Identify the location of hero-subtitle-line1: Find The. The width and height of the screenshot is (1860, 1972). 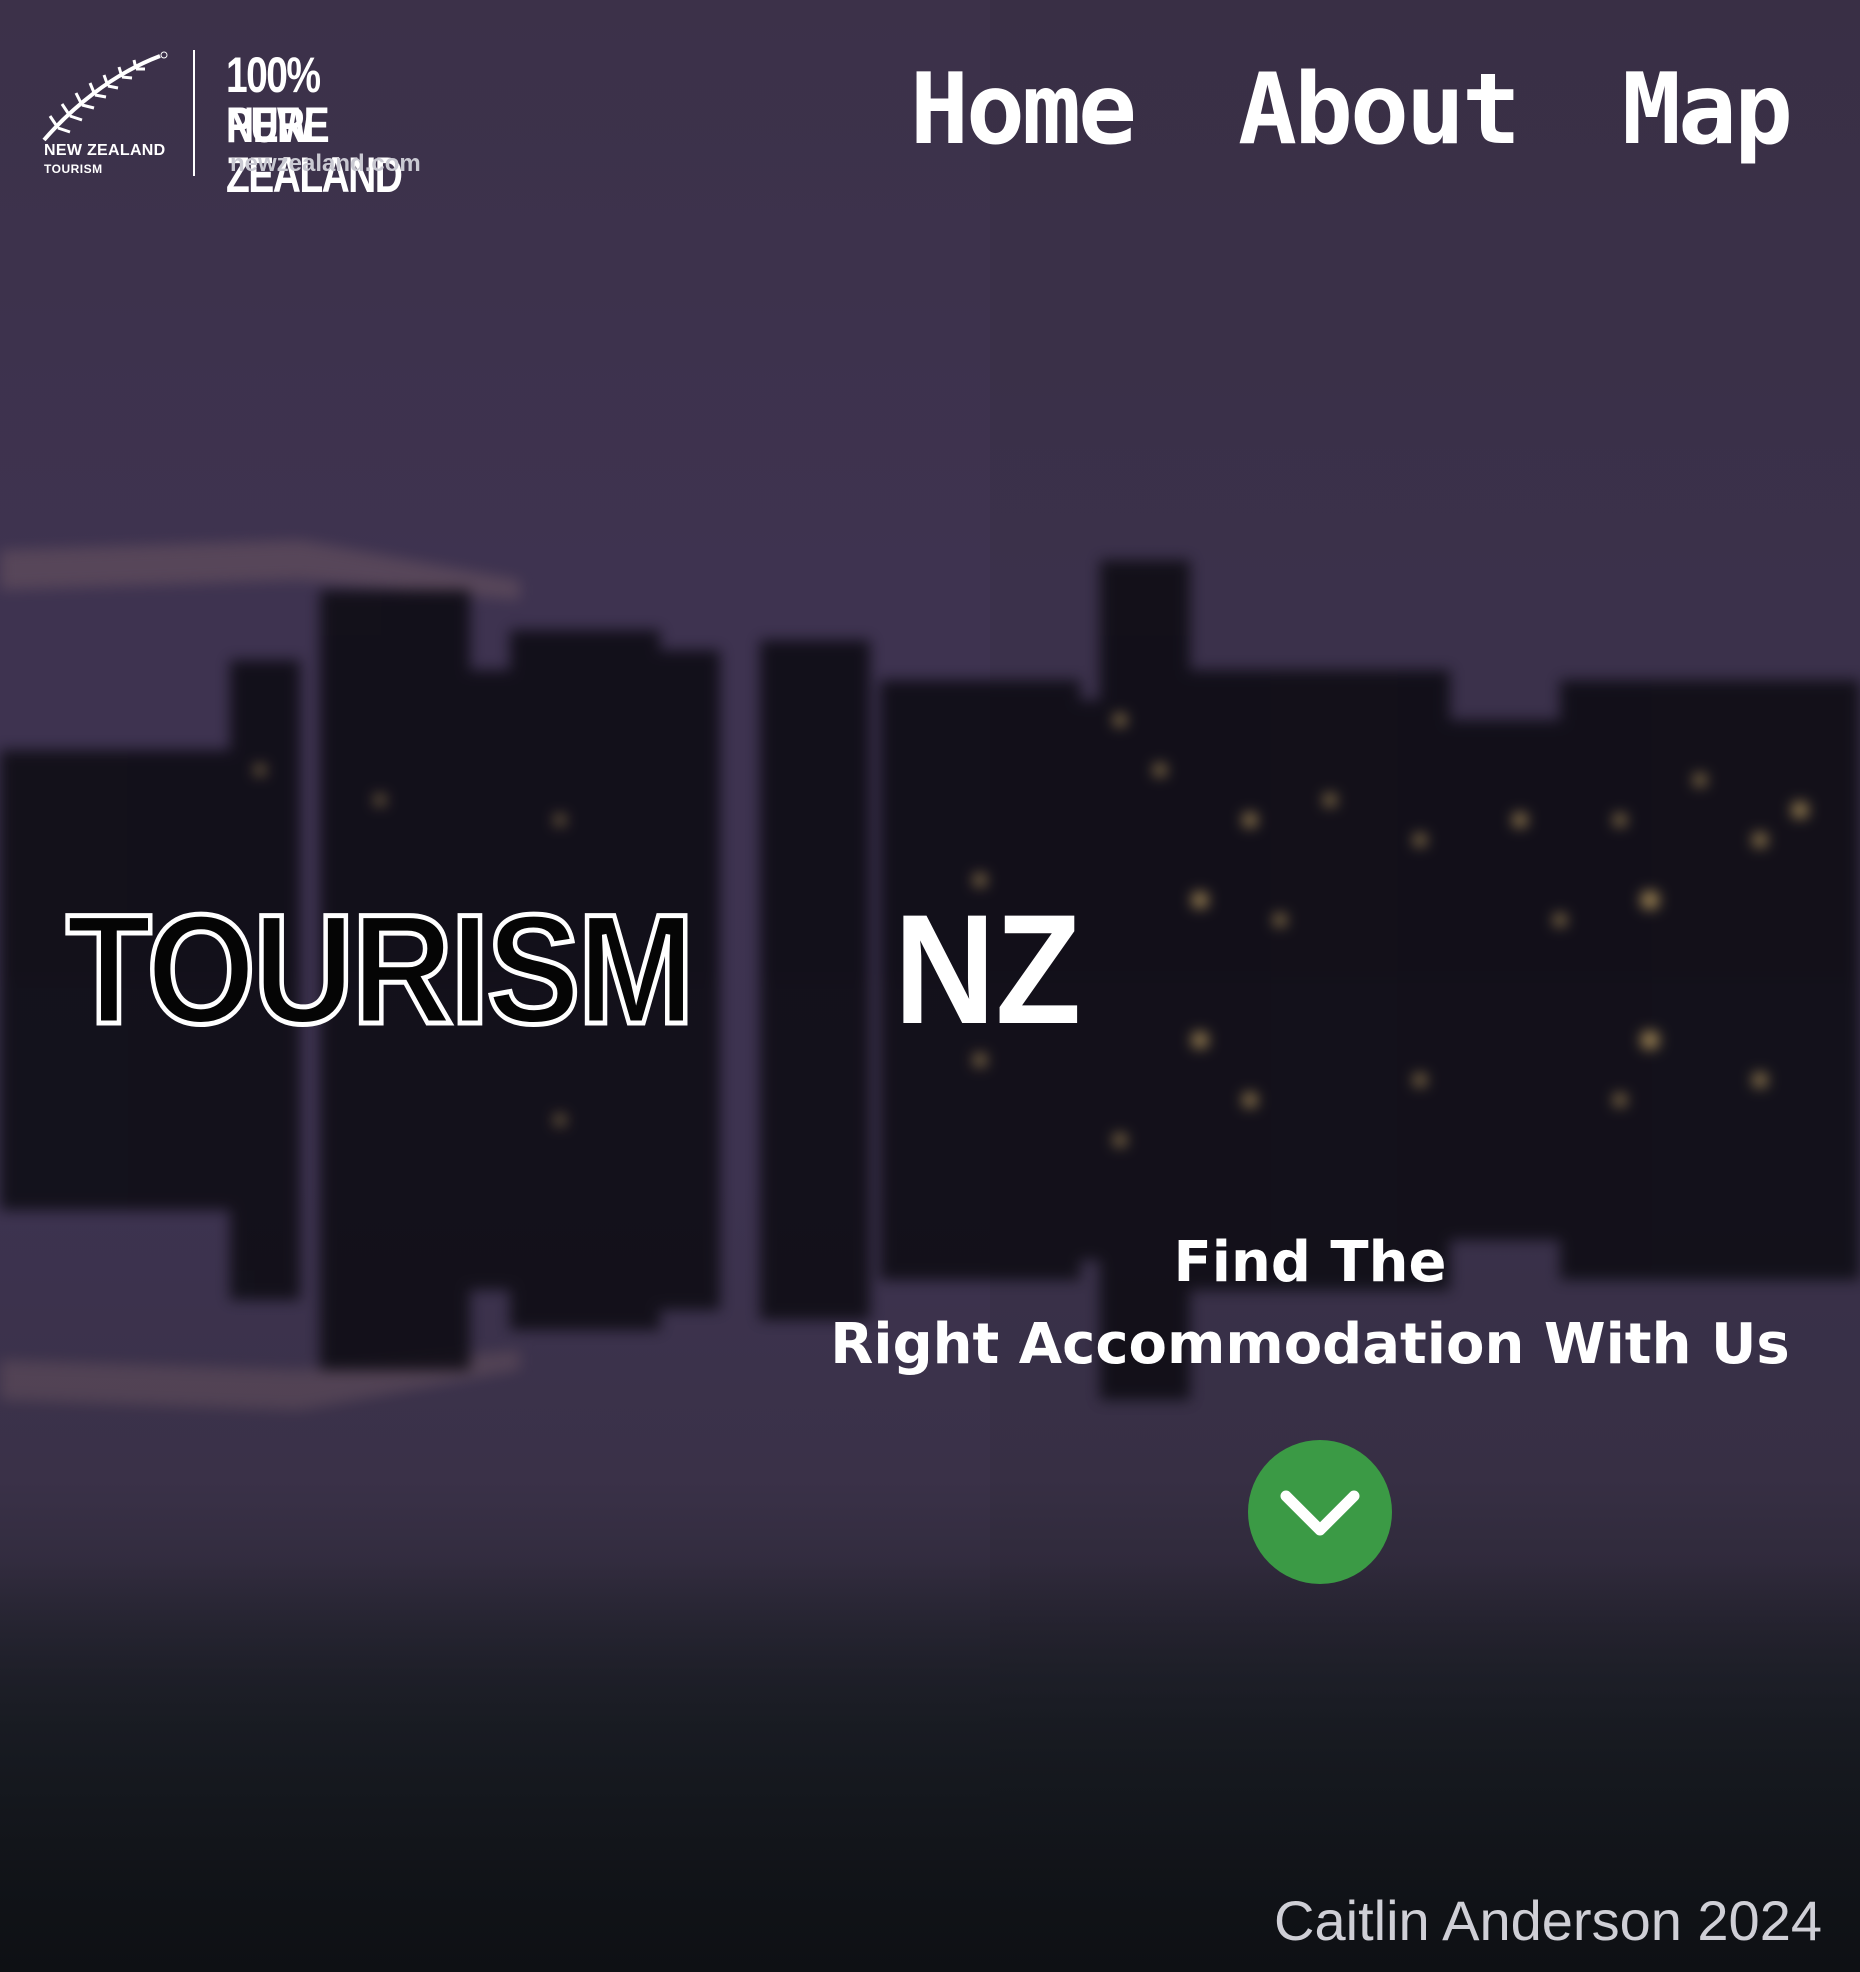
(1310, 1262).